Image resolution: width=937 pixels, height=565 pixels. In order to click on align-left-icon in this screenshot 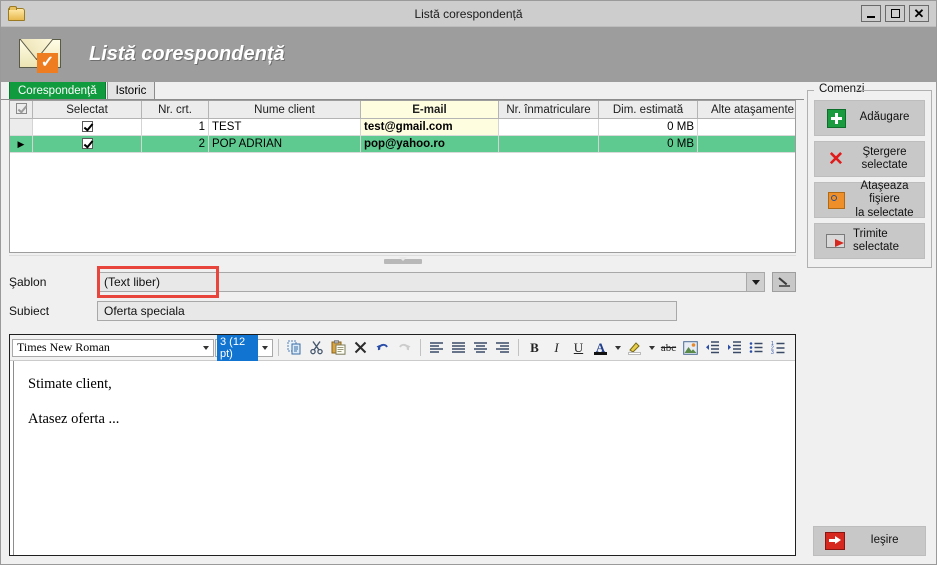, I will do `click(436, 347)`.